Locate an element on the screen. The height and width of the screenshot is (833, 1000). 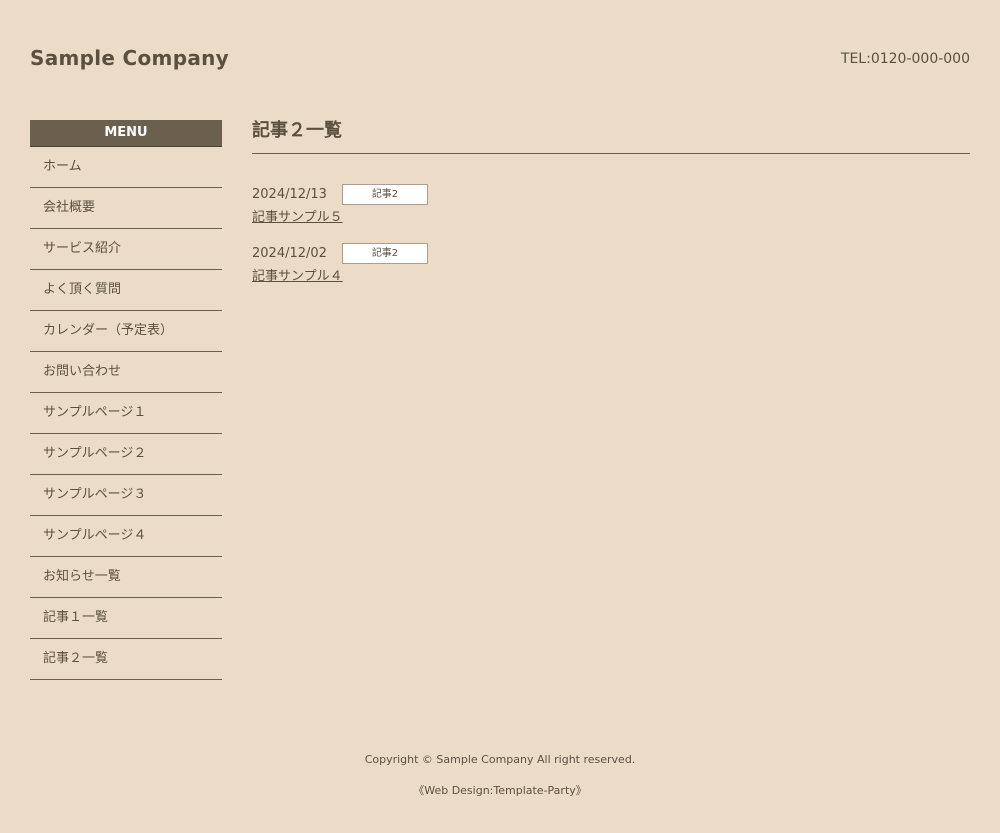
menu-item-sample-page-1: サンプルページ１ is located at coordinates (126, 413).